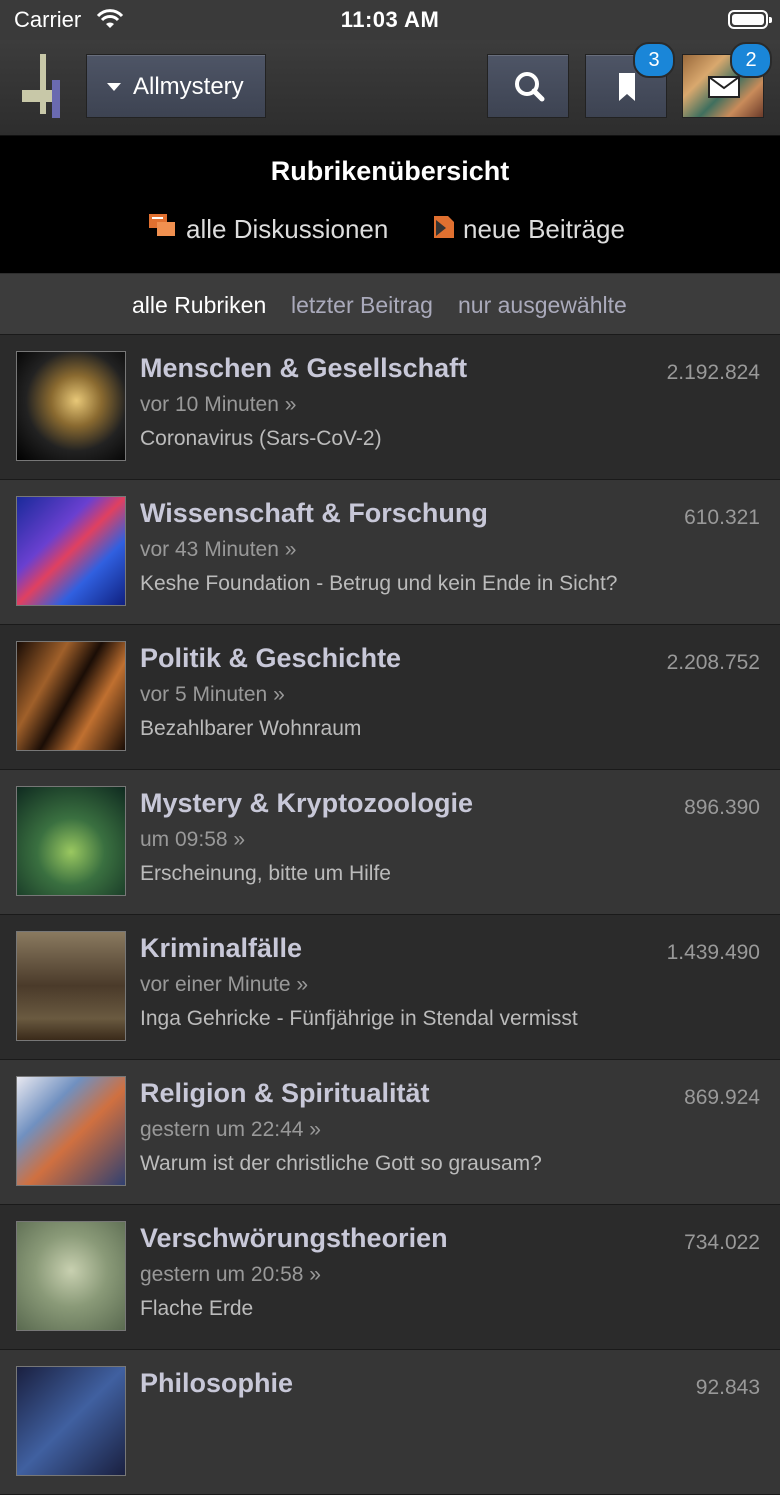  Describe the element at coordinates (212, 695) in the screenshot. I see `last-post-time: vor 5 Minuten »` at that location.